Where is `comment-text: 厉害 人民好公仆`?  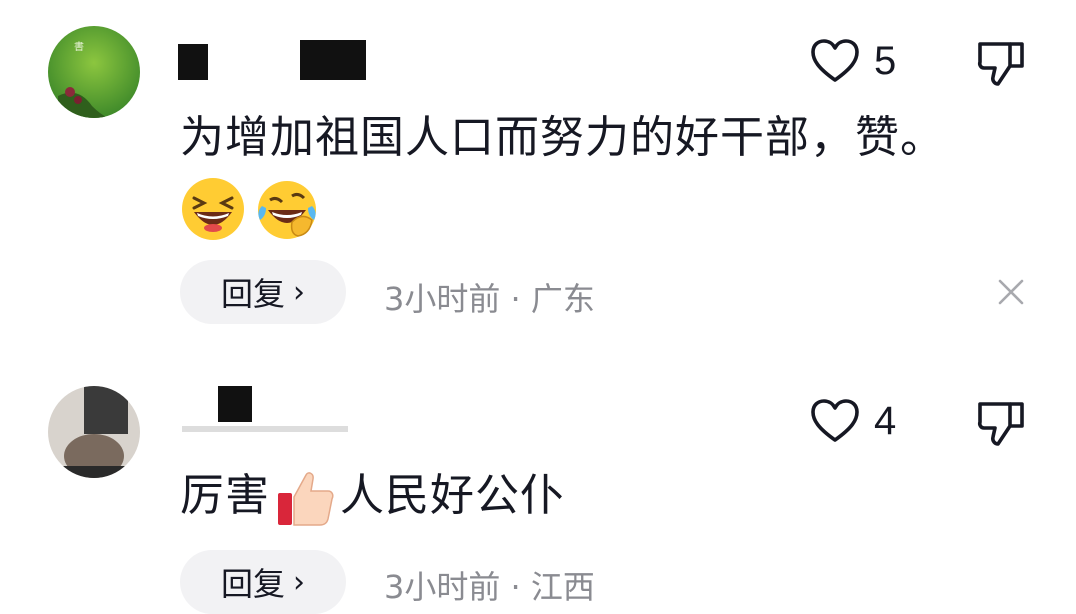 comment-text: 厉害 人民好公仆 is located at coordinates (372, 497).